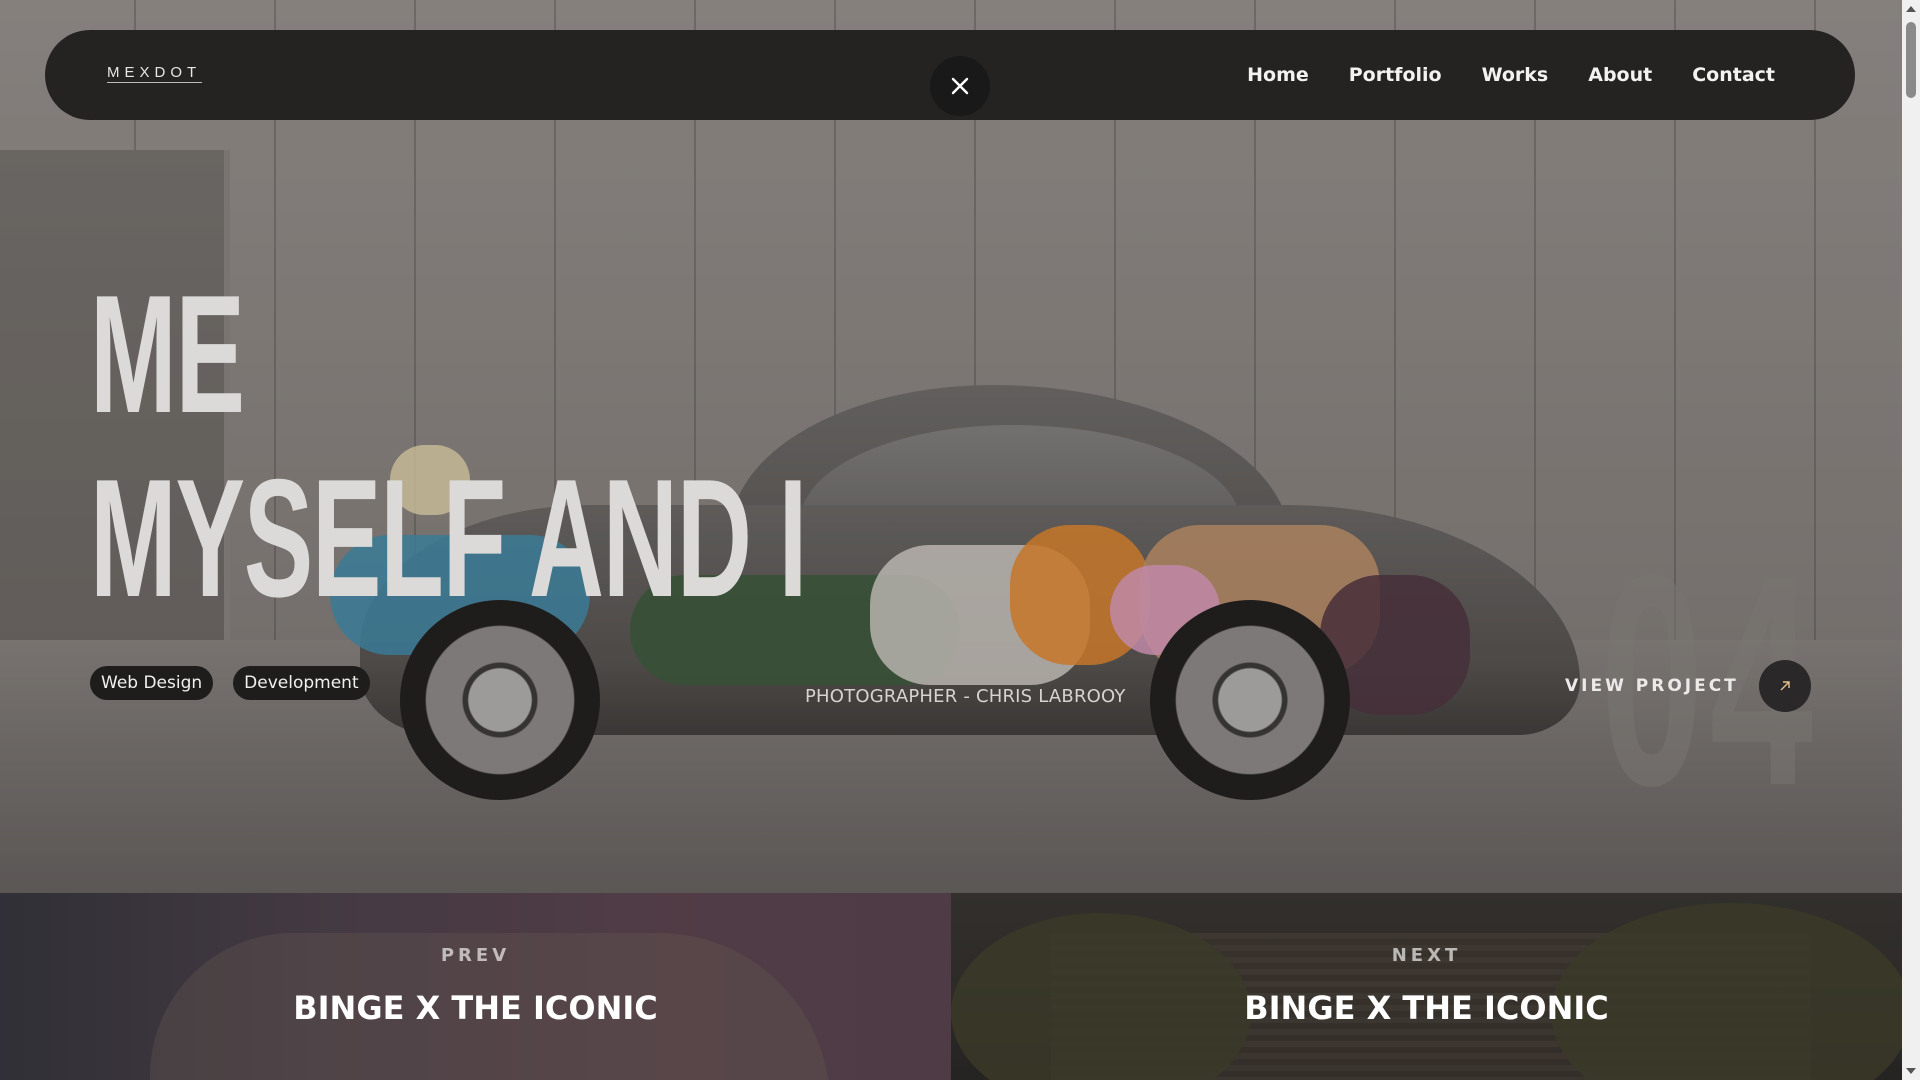  I want to click on nav-home: Home, so click(1278, 75).